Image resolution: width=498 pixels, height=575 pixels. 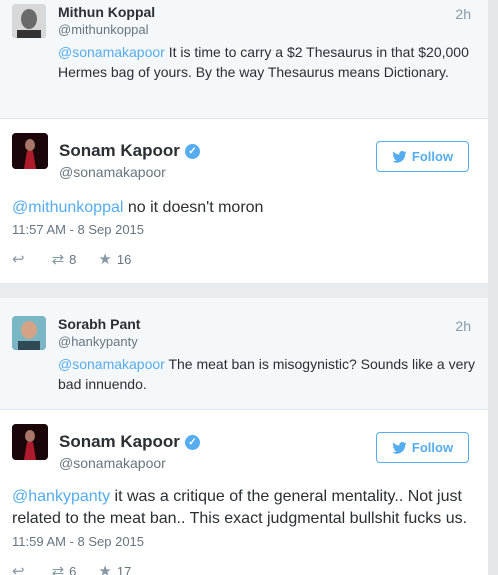 What do you see at coordinates (124, 259) in the screenshot?
I see `favorite-count: 16` at bounding box center [124, 259].